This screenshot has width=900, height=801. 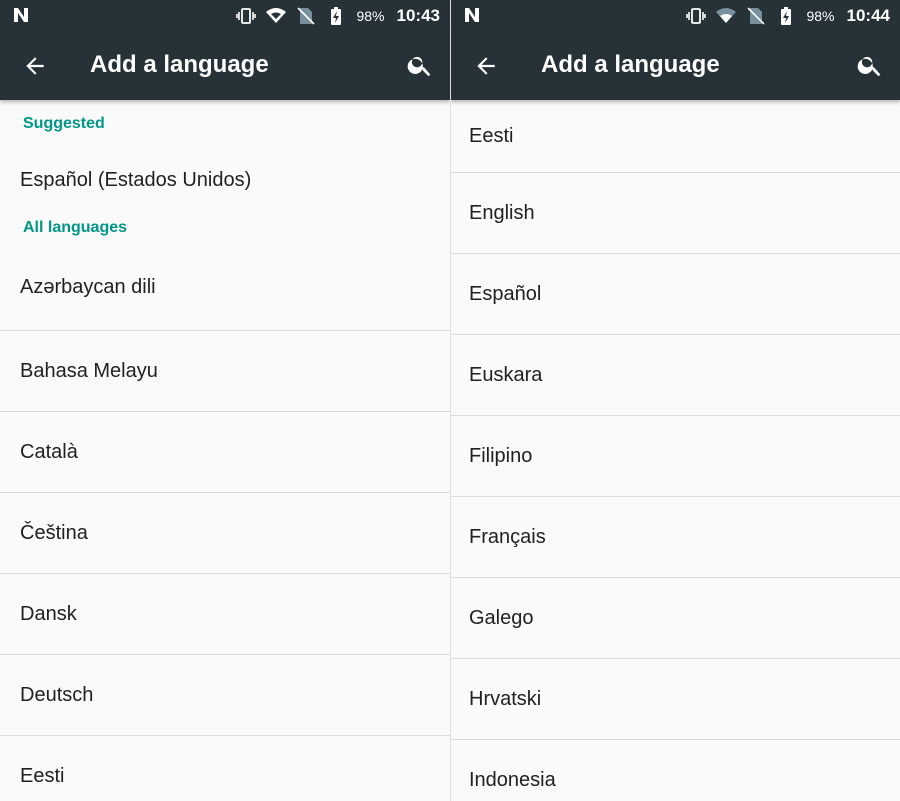 What do you see at coordinates (675, 618) in the screenshot?
I see `list-item: Galego` at bounding box center [675, 618].